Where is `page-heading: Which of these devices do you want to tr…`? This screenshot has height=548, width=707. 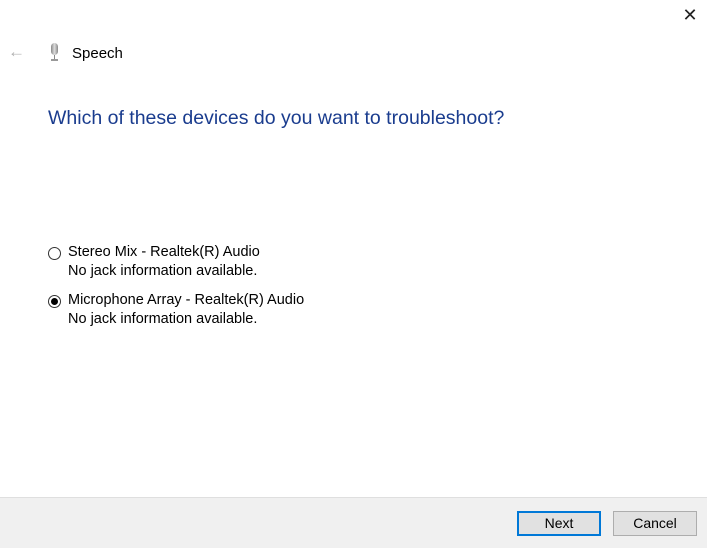
page-heading: Which of these devices do you want to tr… is located at coordinates (276, 118).